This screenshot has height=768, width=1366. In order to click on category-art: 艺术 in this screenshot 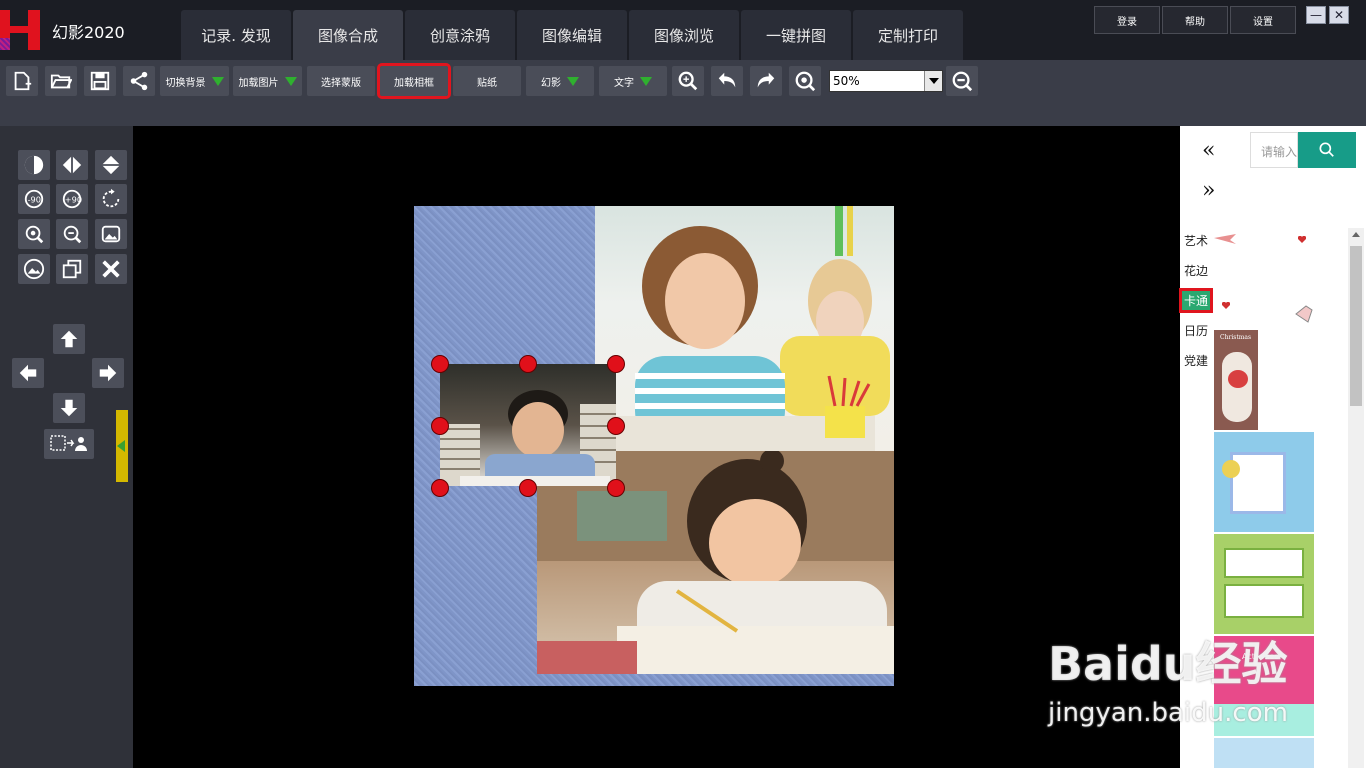, I will do `click(1196, 240)`.